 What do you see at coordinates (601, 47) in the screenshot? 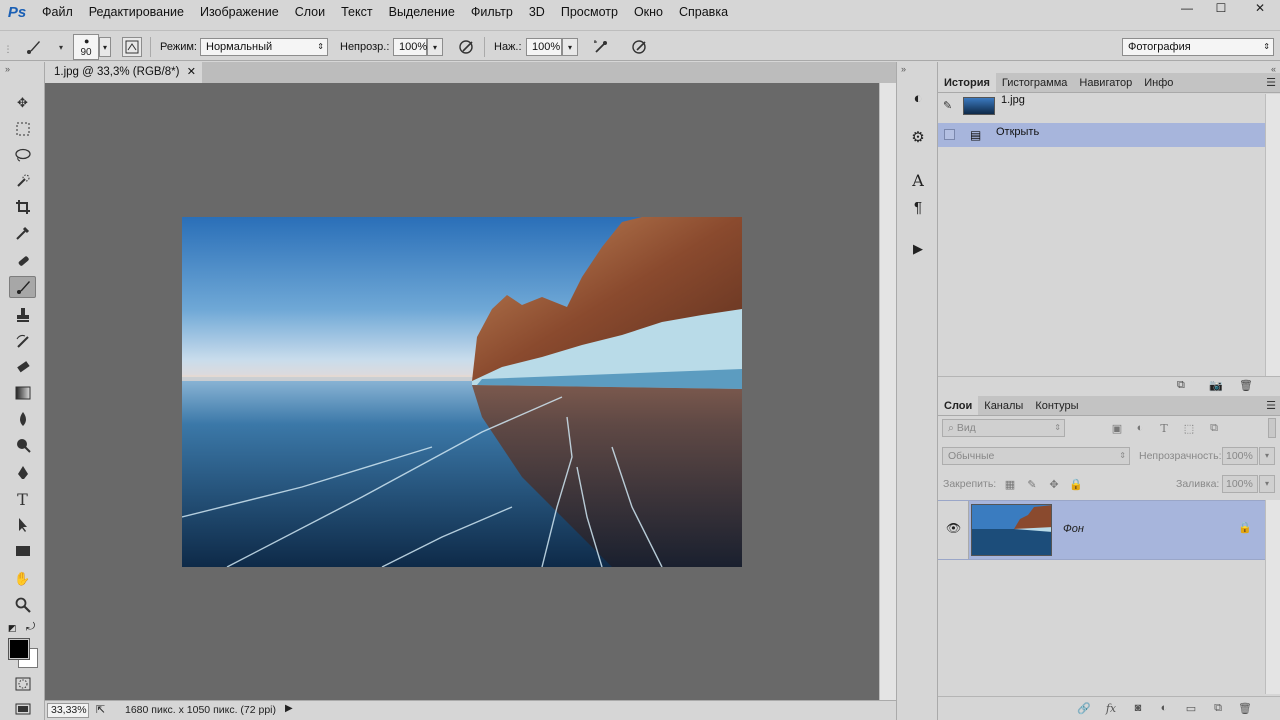
I see `airbrush-icon` at bounding box center [601, 47].